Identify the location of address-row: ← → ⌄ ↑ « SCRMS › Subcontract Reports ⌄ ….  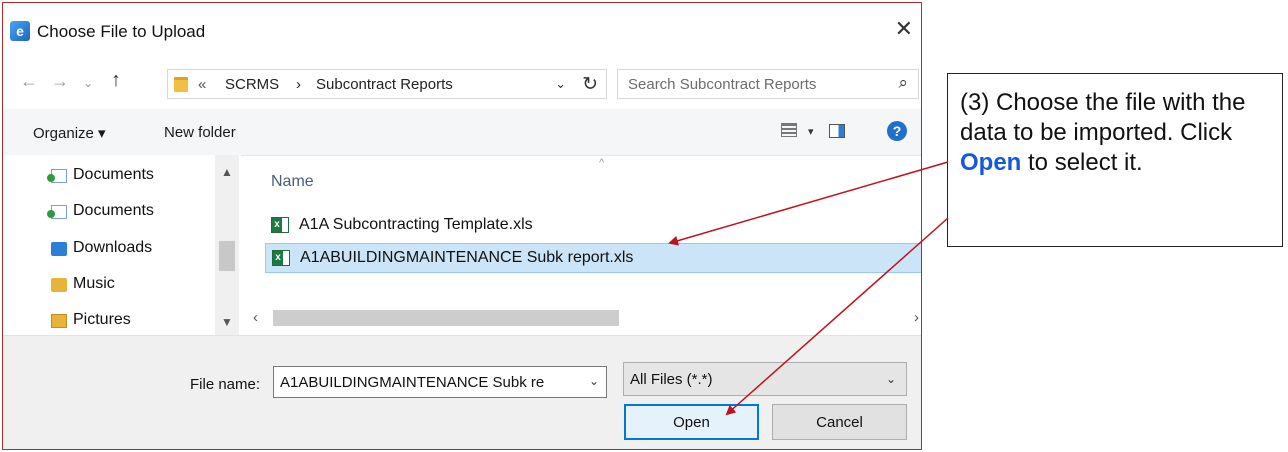
(462, 84).